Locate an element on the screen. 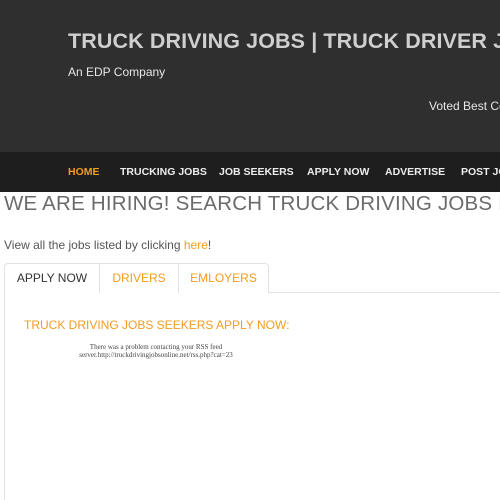 This screenshot has height=500, width=500. nav-item-job-seekers: JOB SEEKERS is located at coordinates (256, 172).